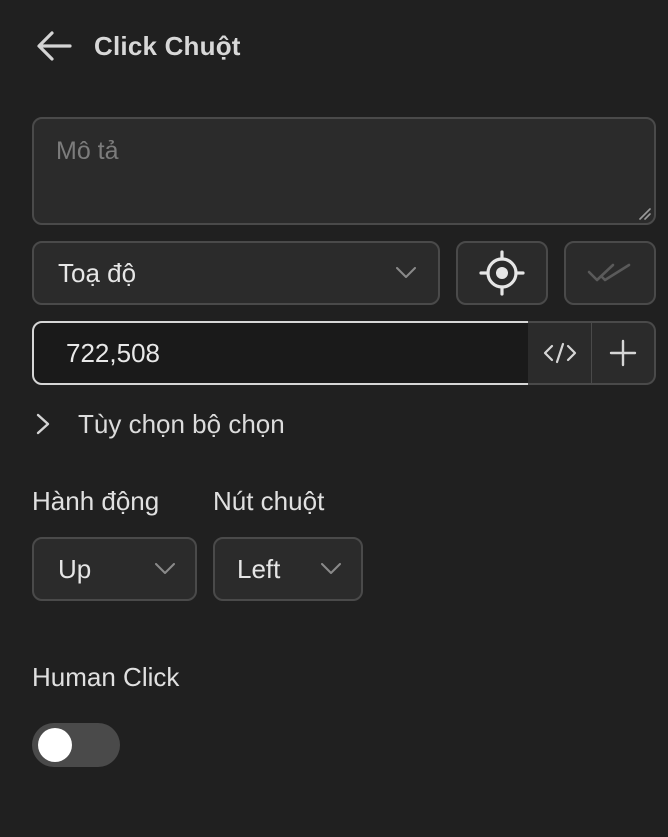 This screenshot has height=837, width=668. Describe the element at coordinates (114, 569) in the screenshot. I see `action-select: Up` at that location.